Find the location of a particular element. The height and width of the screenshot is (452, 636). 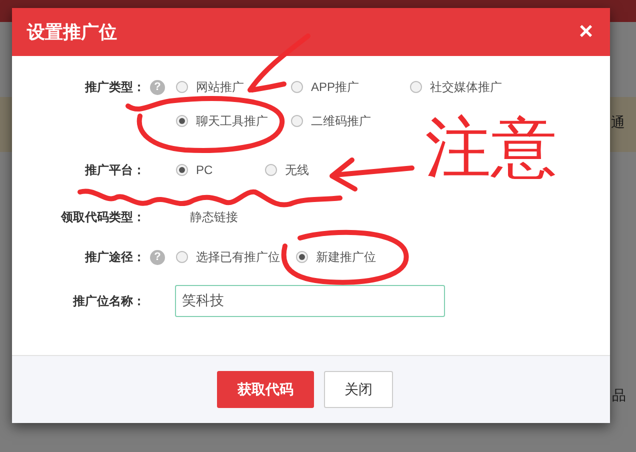

option-label: 无线 is located at coordinates (297, 170).